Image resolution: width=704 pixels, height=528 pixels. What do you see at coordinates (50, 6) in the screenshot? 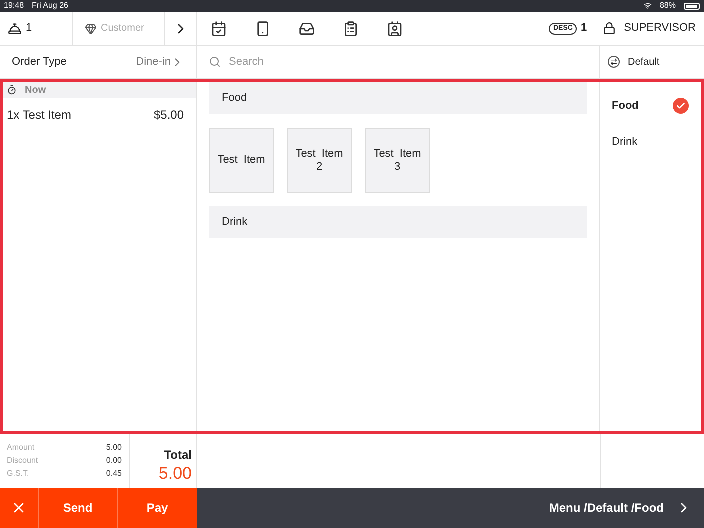
I see `date: Fri Aug 26` at bounding box center [50, 6].